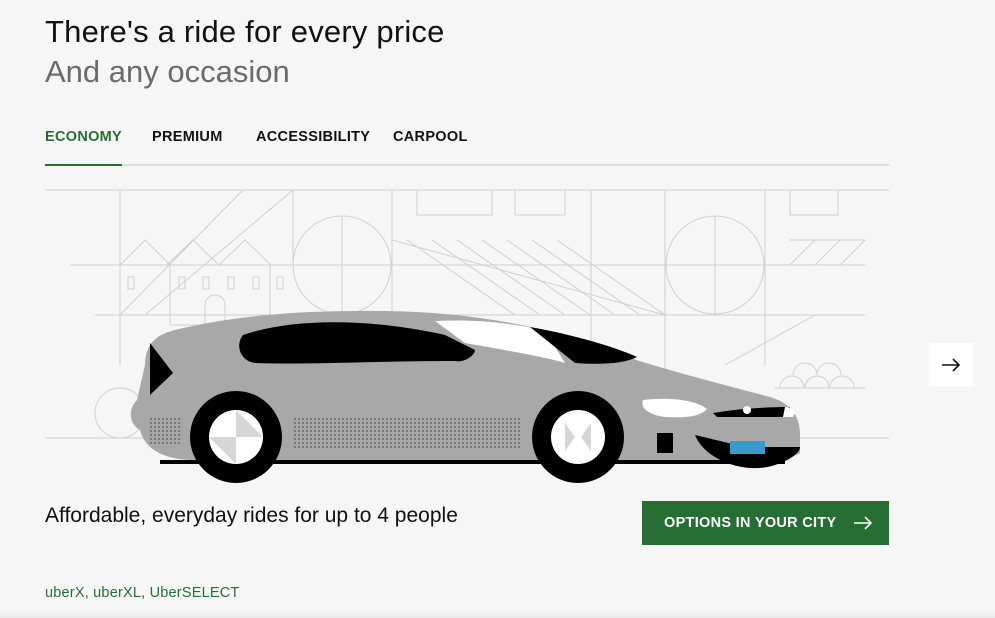 The width and height of the screenshot is (995, 618). I want to click on product-links: uberX, uberXL, UberSELECT, so click(142, 593).